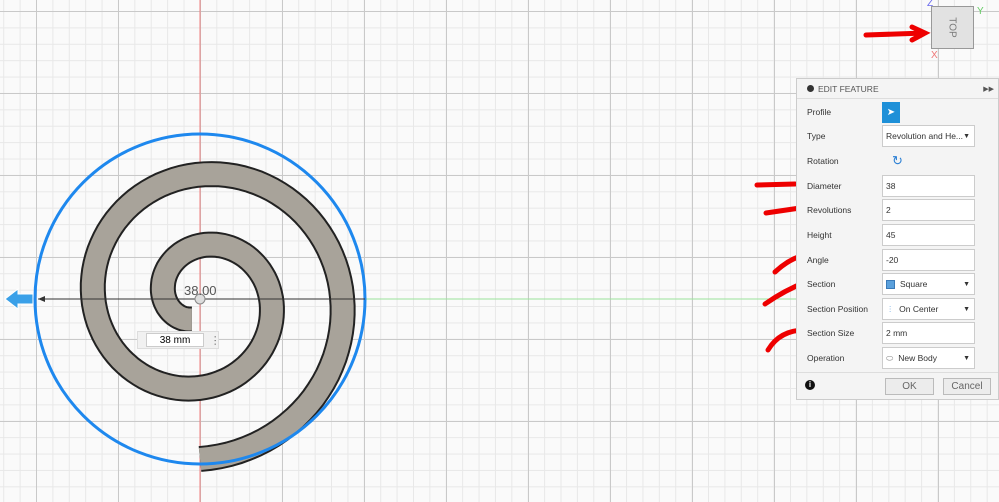  Describe the element at coordinates (914, 284) in the screenshot. I see `section-value: Square` at that location.